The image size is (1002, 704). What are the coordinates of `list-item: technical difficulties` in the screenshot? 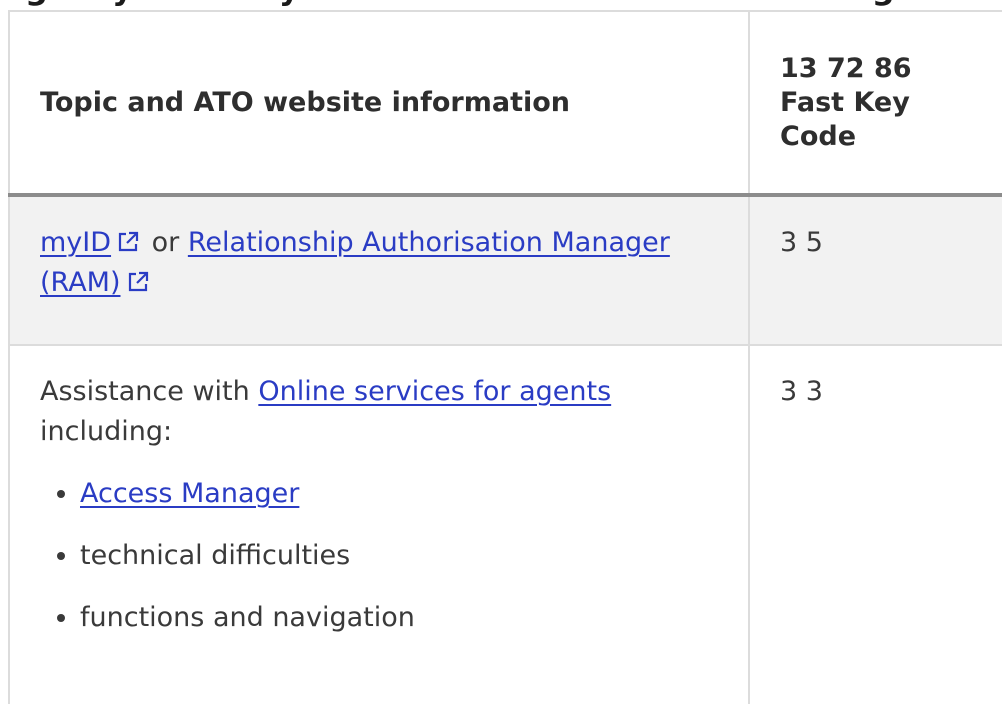 It's located at (399, 556).